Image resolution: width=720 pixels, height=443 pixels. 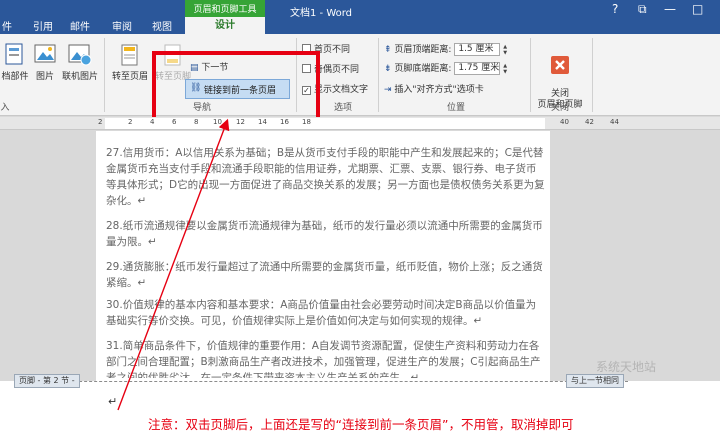 What do you see at coordinates (564, 122) in the screenshot?
I see `ruler-number: 40` at bounding box center [564, 122].